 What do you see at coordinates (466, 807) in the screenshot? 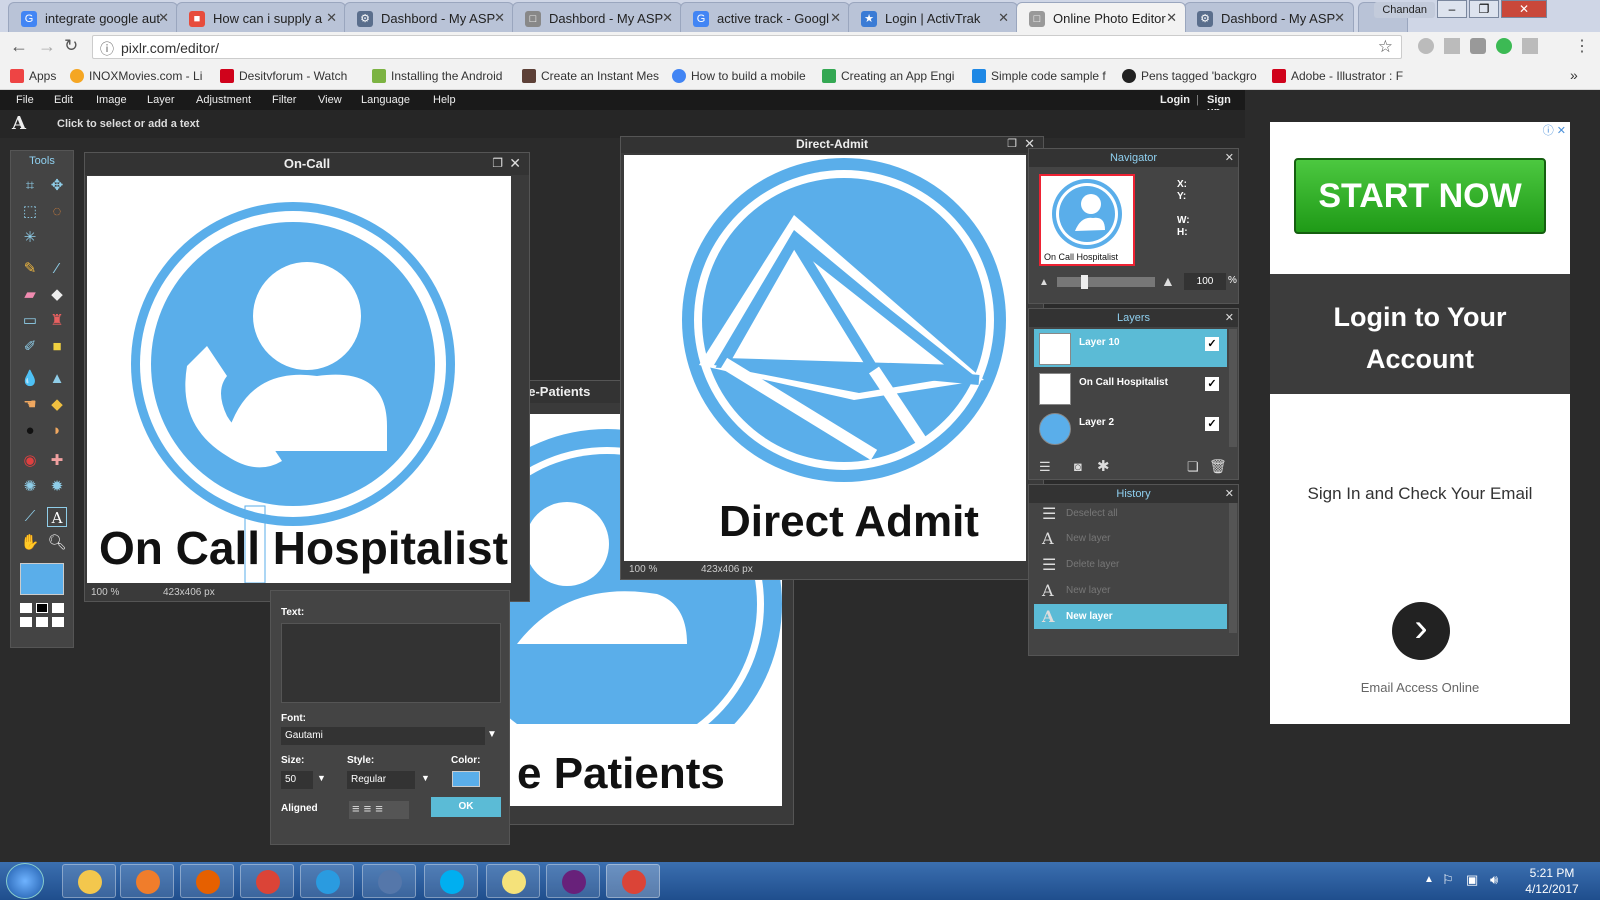
I see `ok-button: OK` at bounding box center [466, 807].